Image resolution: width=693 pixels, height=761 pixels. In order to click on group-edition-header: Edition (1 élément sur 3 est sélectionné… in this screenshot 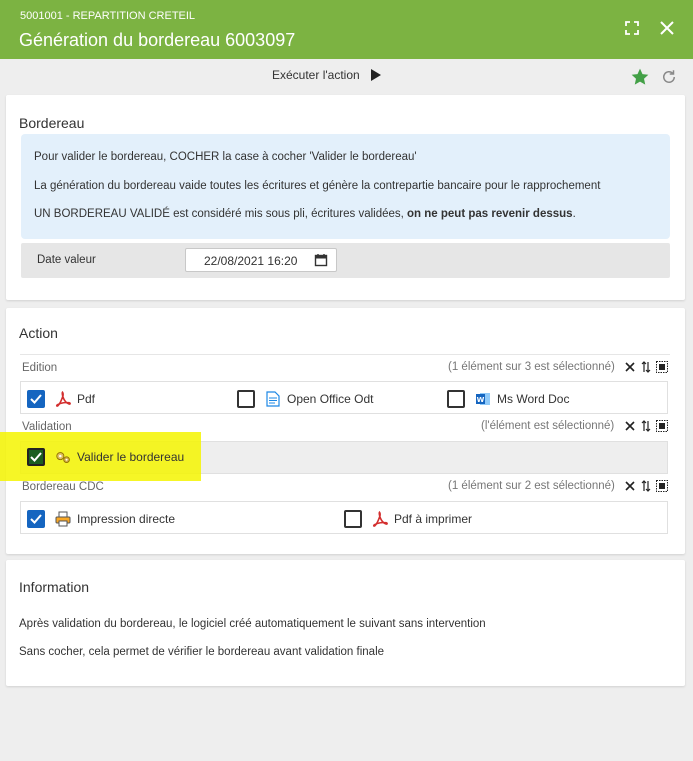, I will do `click(345, 366)`.